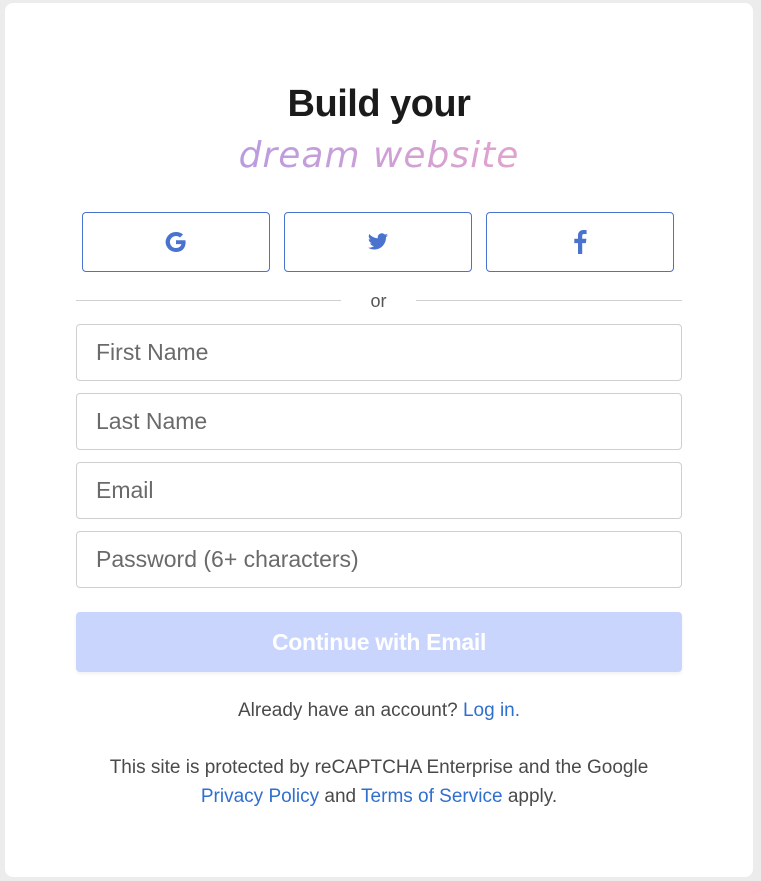 This screenshot has width=761, height=881. I want to click on or-divider: or, so click(379, 301).